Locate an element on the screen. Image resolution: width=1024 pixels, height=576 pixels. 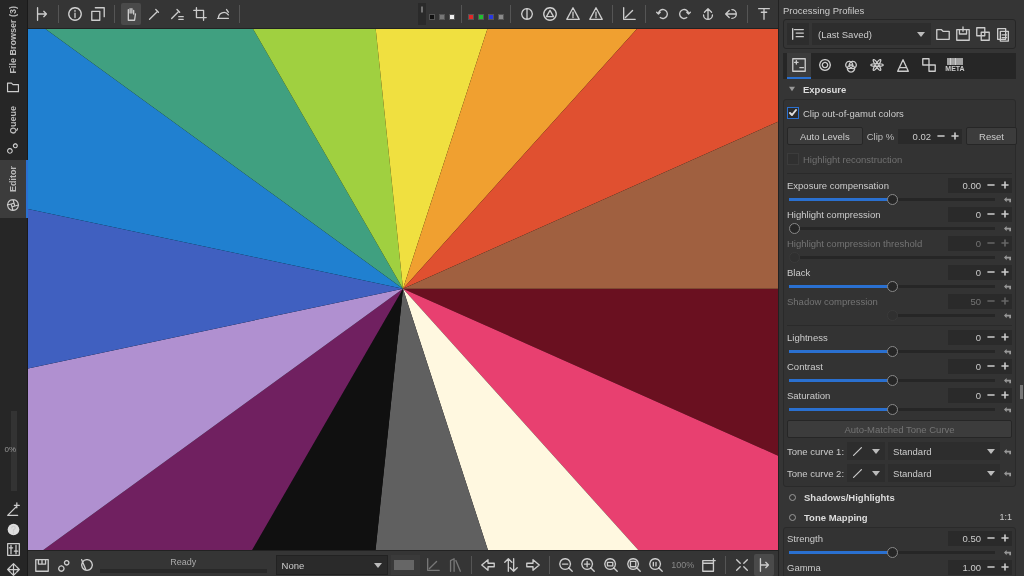
tool-tab is located at coordinates (799, 66).